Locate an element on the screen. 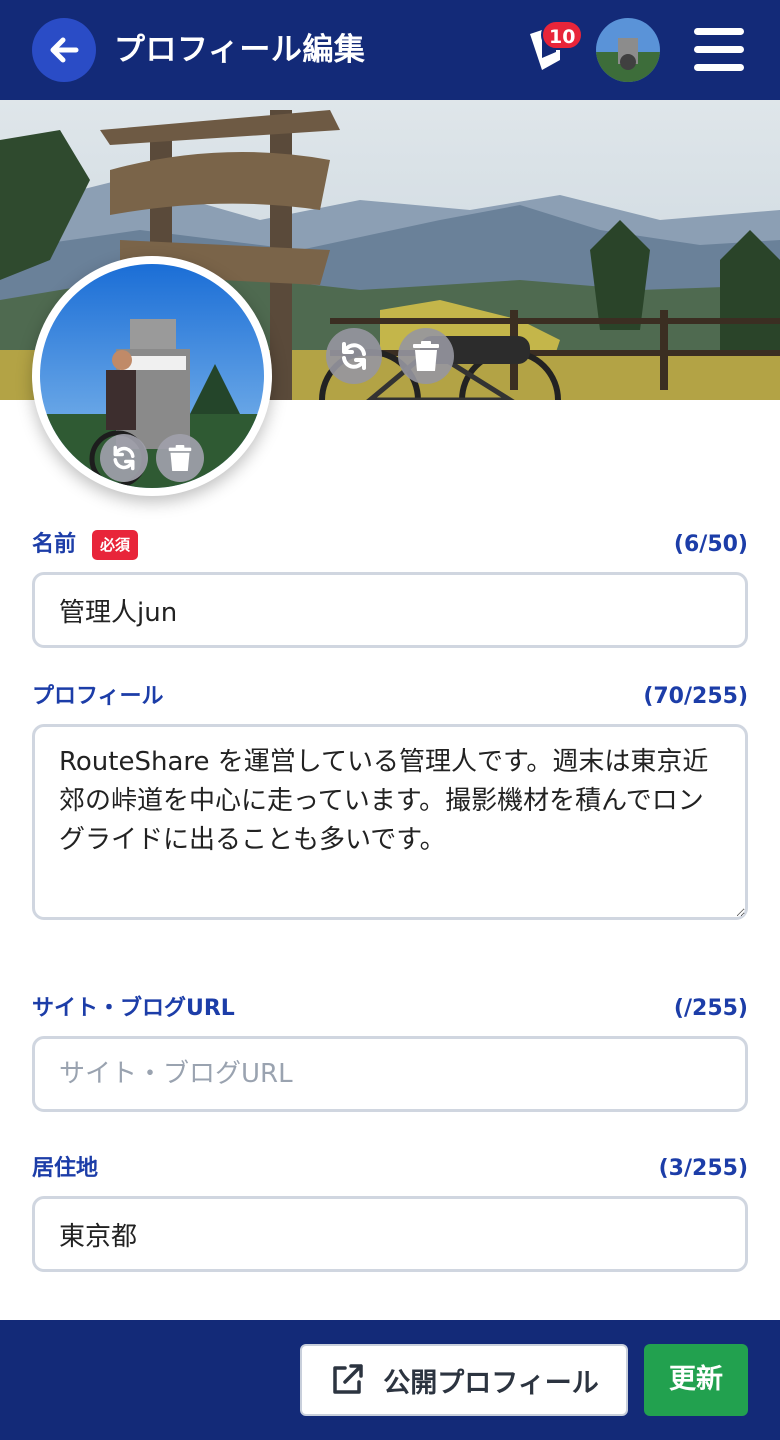  external-link-icon is located at coordinates (348, 1379).